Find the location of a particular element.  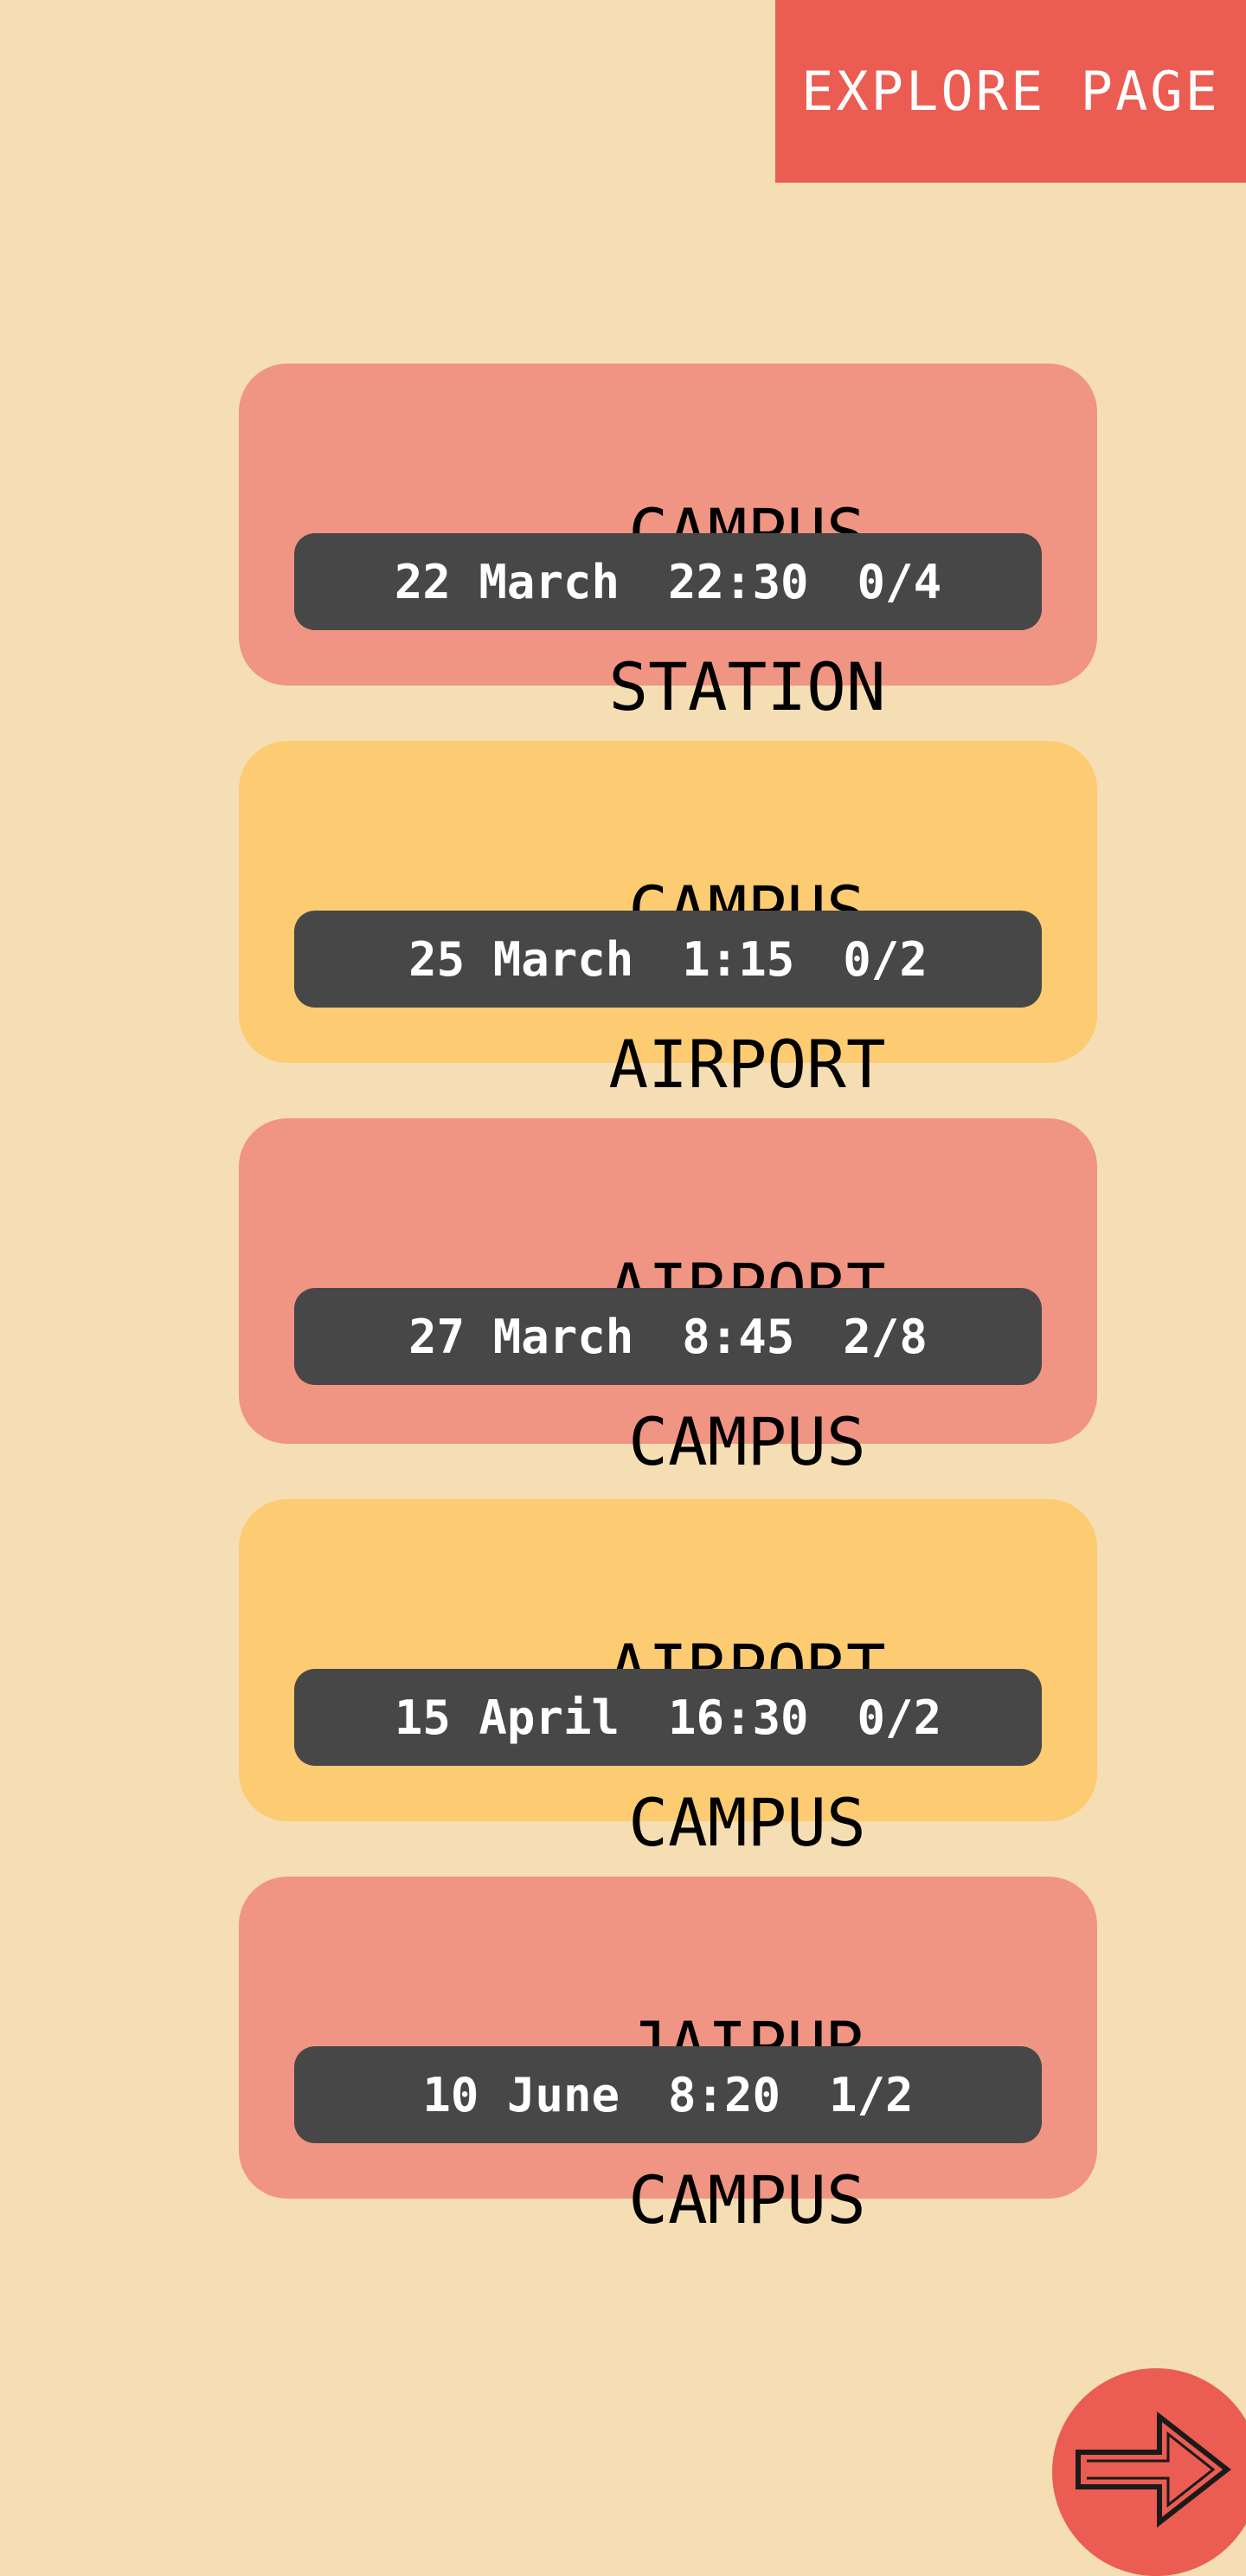

ride-card: AIRPORT → CAMPUS 27 March8:452/8 is located at coordinates (668, 1299).